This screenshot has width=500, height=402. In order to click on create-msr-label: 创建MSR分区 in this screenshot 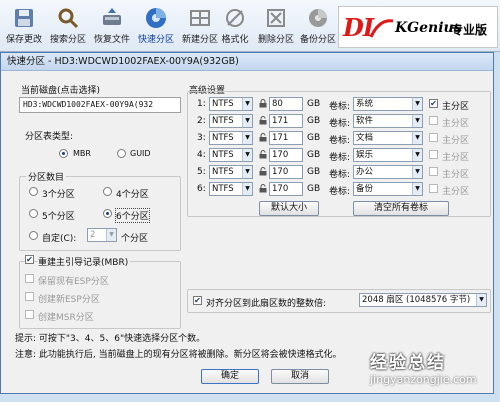, I will do `click(66, 318)`.